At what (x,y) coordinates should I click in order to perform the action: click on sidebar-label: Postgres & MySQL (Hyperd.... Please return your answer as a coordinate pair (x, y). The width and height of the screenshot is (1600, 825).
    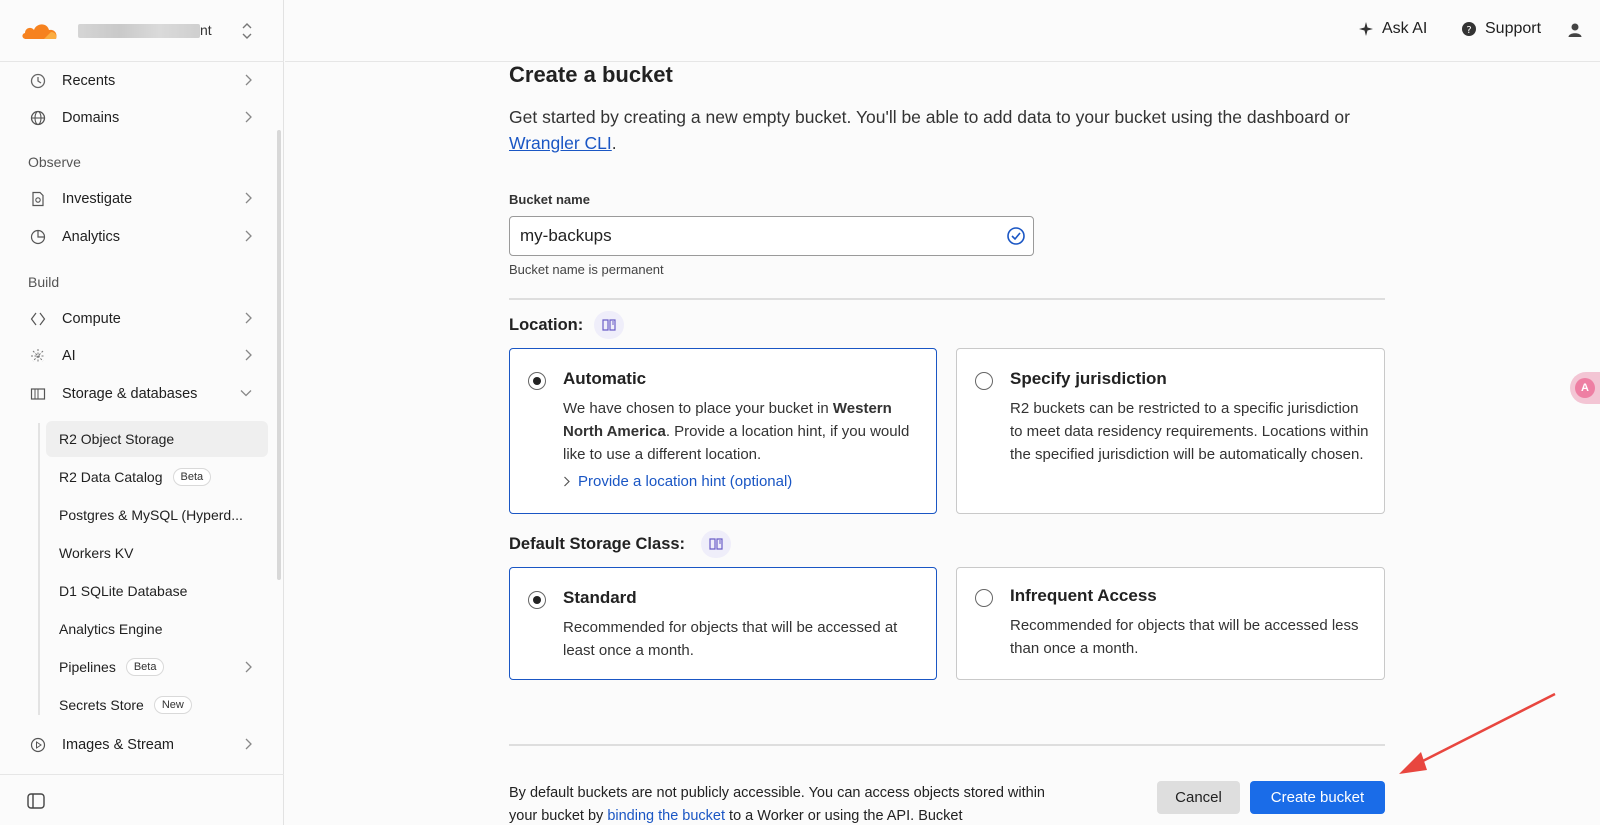
    Looking at the image, I should click on (151, 515).